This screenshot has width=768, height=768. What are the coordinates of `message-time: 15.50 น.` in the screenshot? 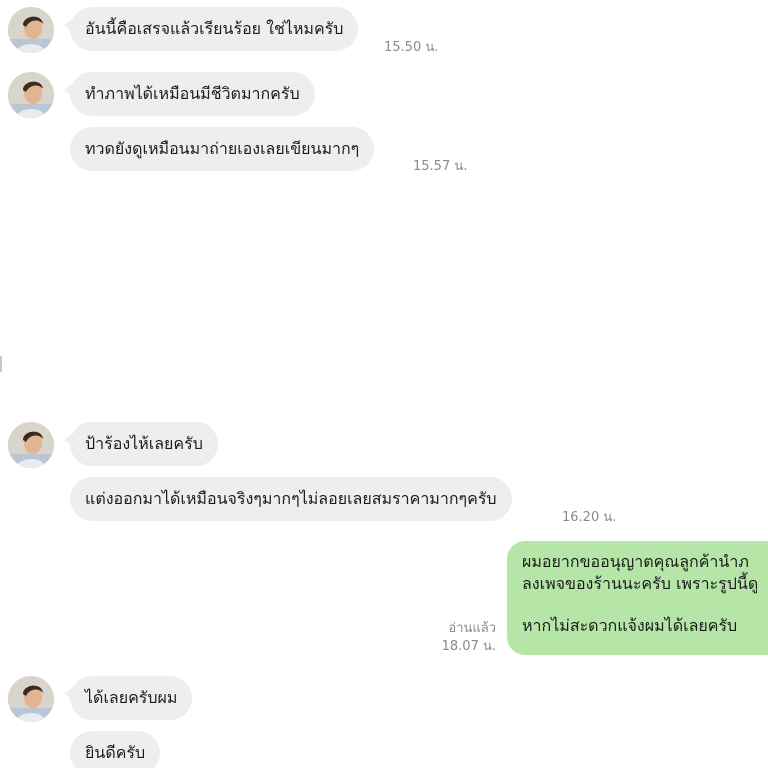 It's located at (411, 47).